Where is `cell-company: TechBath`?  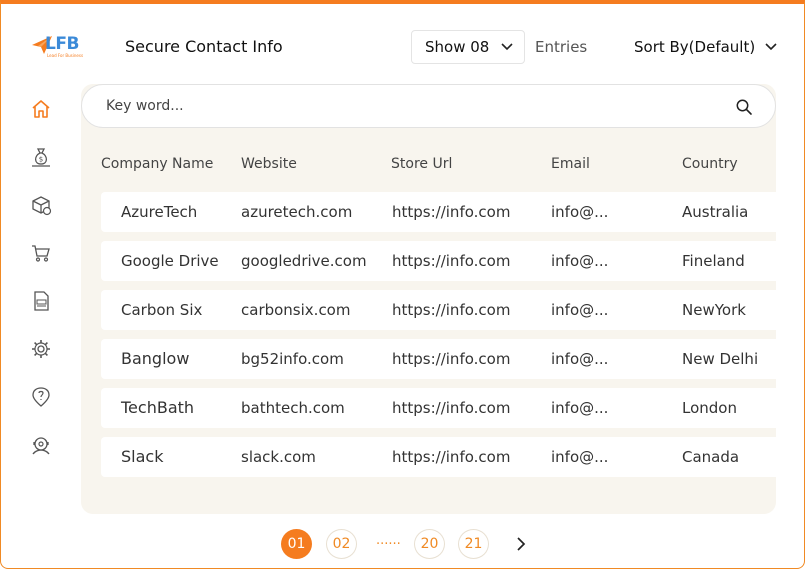 cell-company: TechBath is located at coordinates (158, 407).